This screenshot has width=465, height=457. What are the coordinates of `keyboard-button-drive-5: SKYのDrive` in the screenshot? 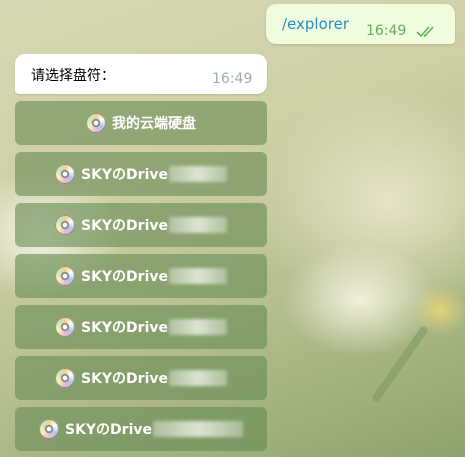 It's located at (141, 378).